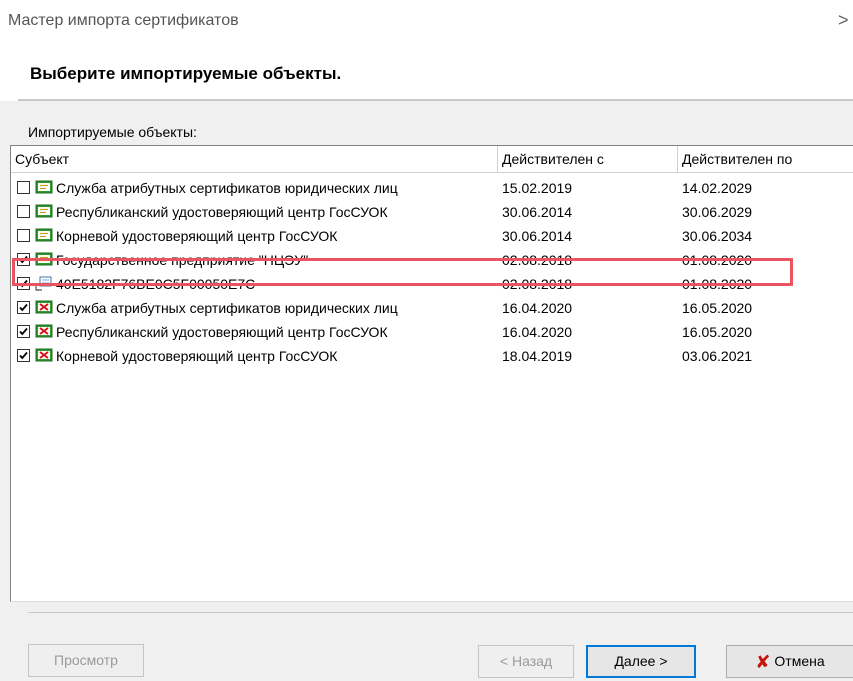  What do you see at coordinates (426, 72) in the screenshot?
I see `wizard-header: Выберите импортируемые объекты.` at bounding box center [426, 72].